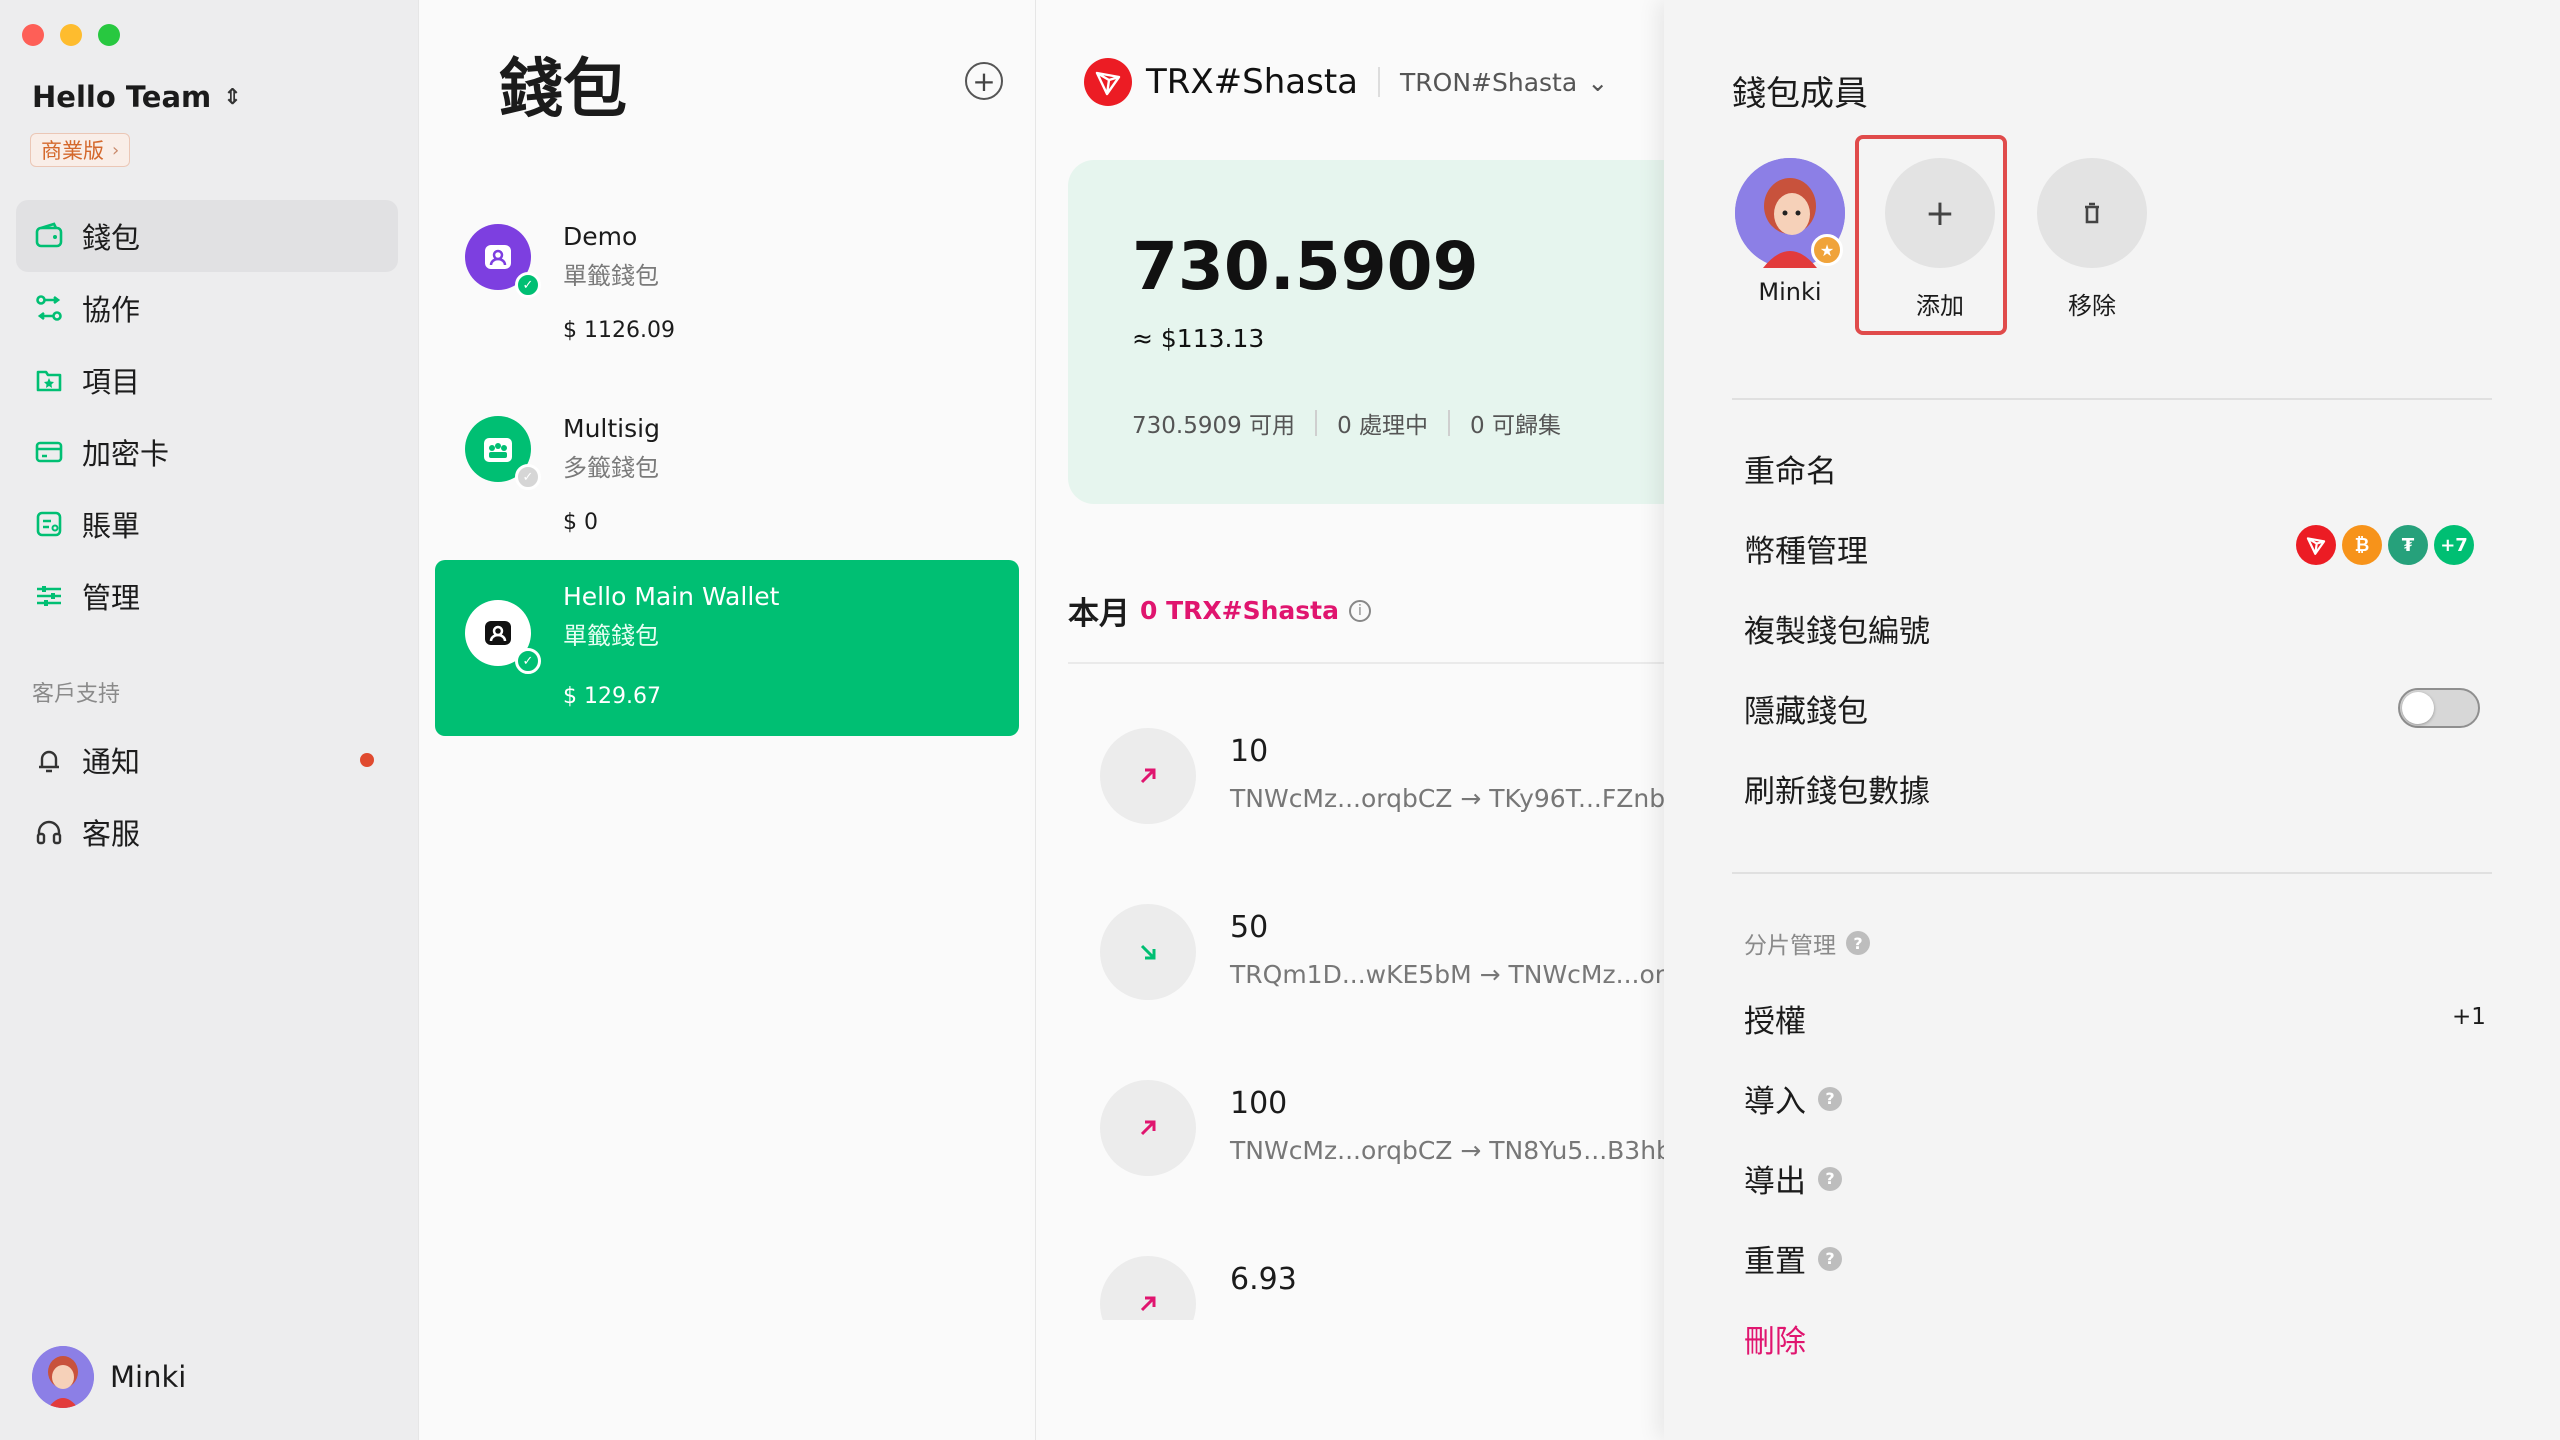 Image resolution: width=2560 pixels, height=1440 pixels. I want to click on nav-label: 管理, so click(111, 598).